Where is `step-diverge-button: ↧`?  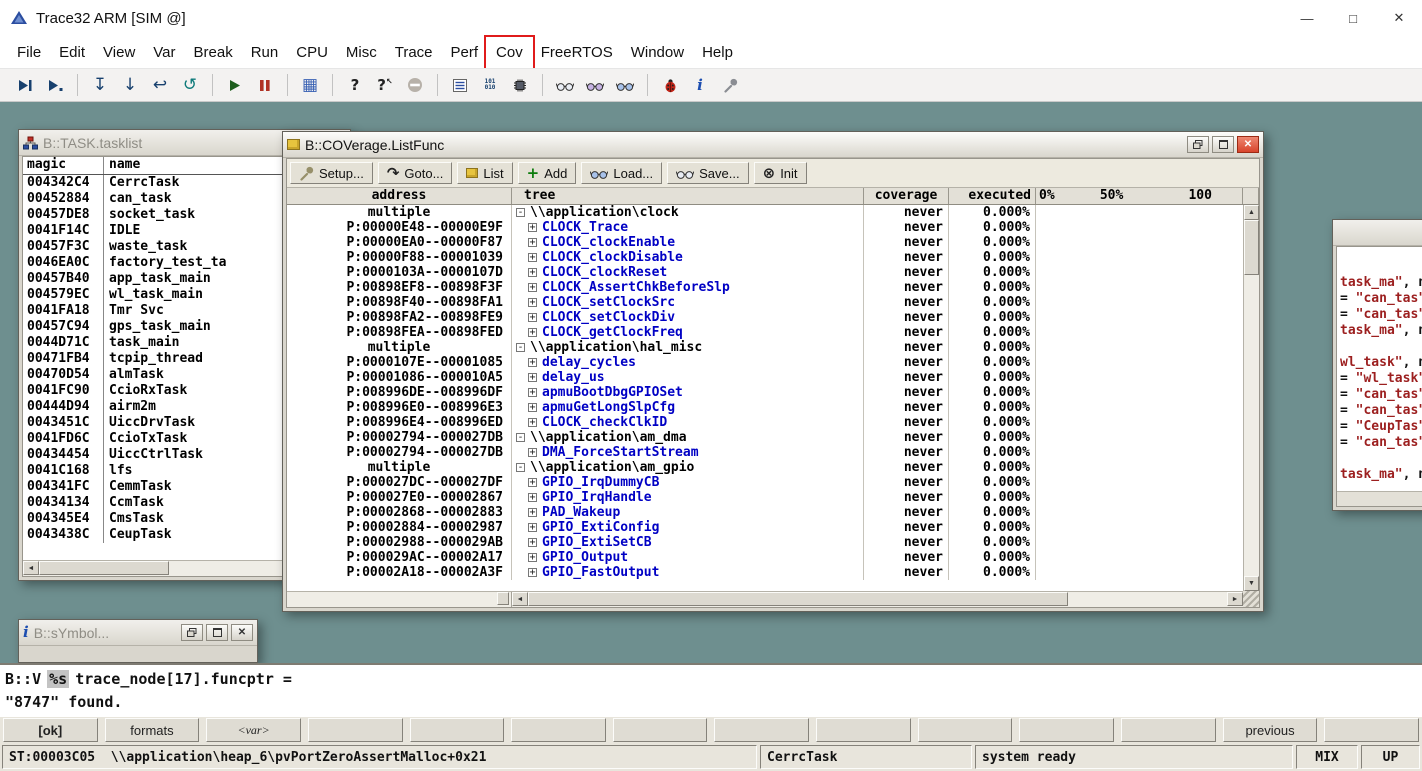 step-diverge-button: ↧ is located at coordinates (100, 85).